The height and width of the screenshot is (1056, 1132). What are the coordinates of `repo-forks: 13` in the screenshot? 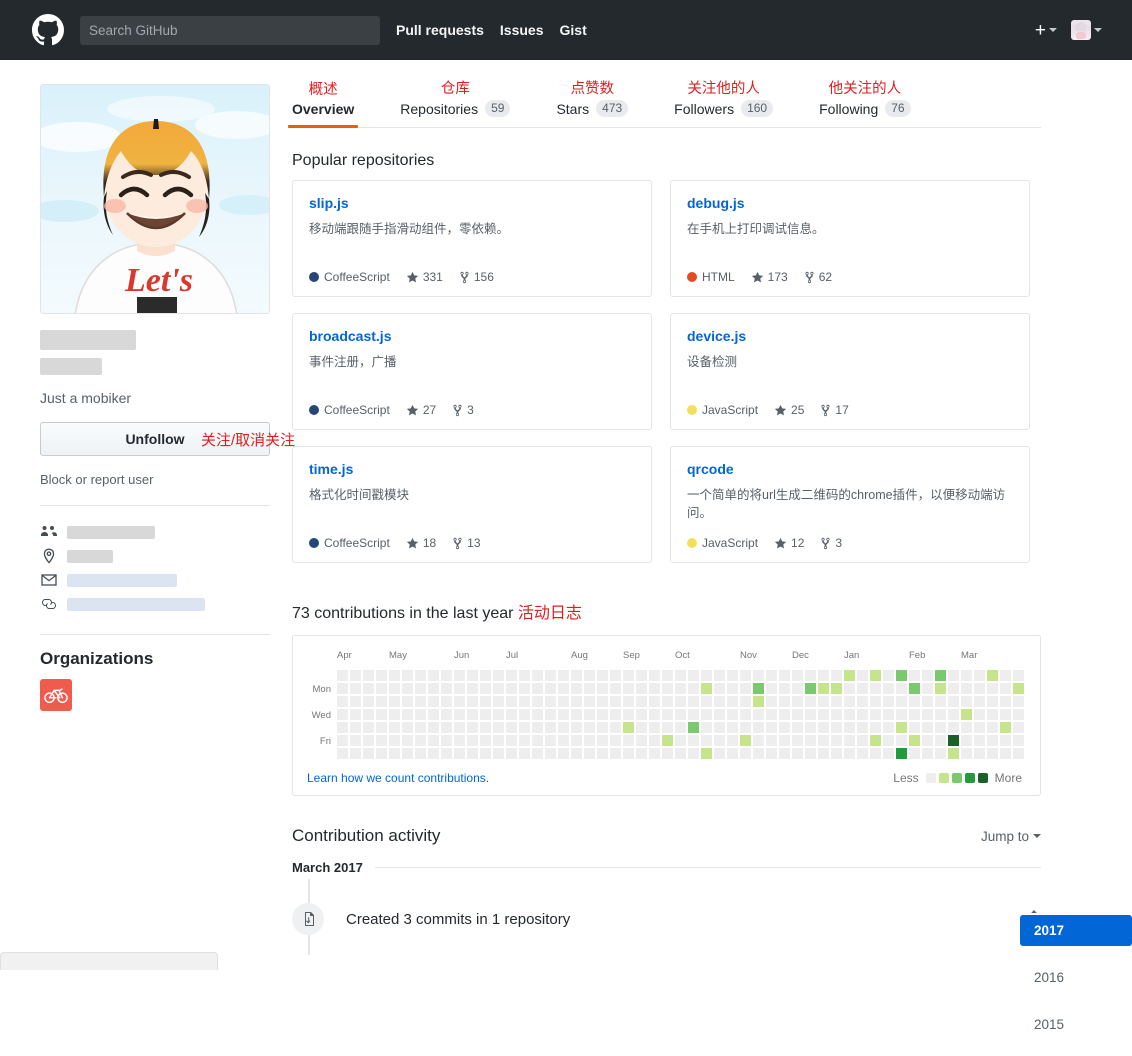 It's located at (466, 543).